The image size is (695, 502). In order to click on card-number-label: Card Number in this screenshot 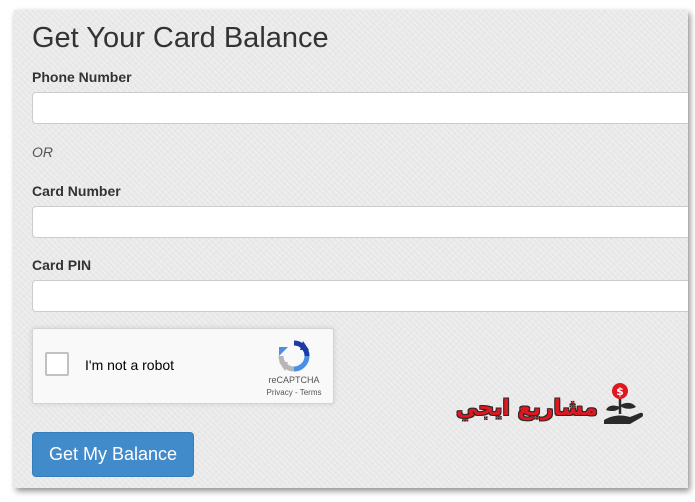, I will do `click(76, 191)`.